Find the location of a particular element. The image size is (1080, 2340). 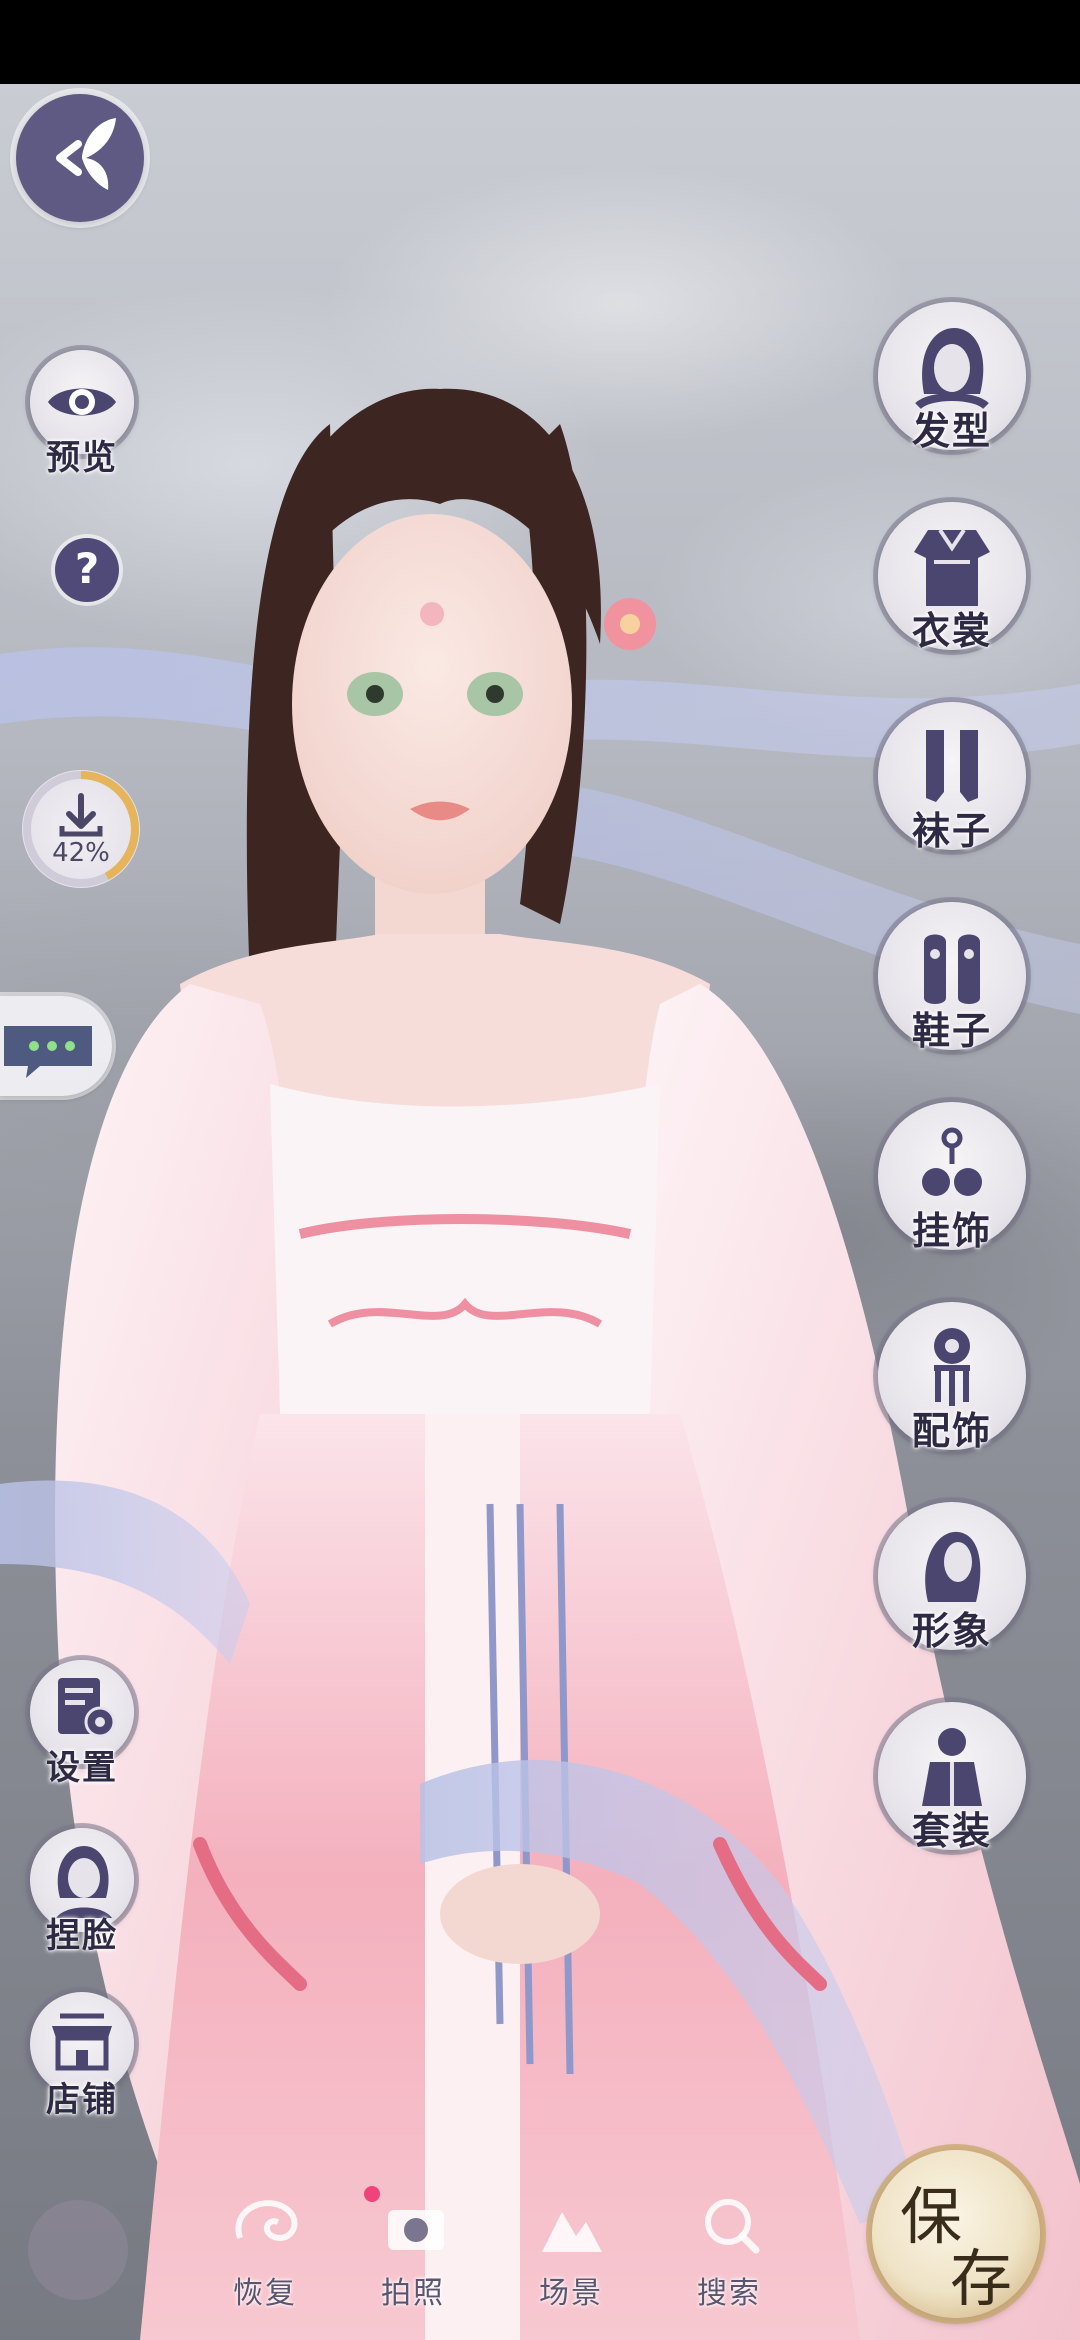

restore-button: 恢复 is located at coordinates (265, 2253).